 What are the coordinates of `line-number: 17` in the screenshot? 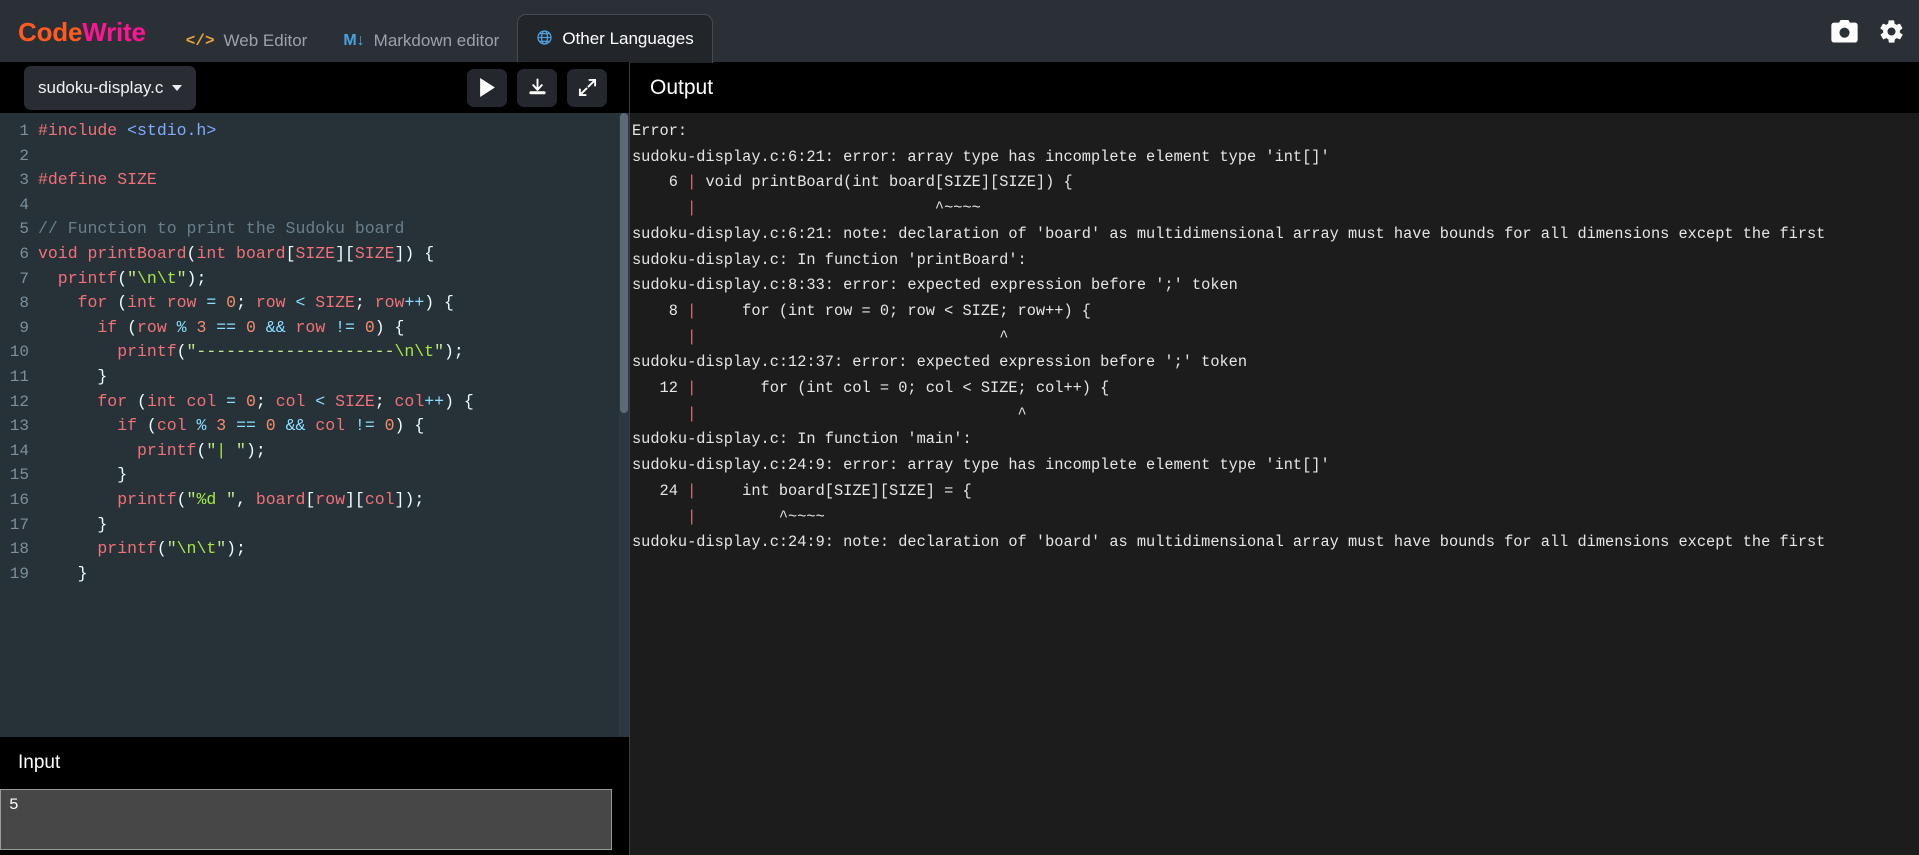 It's located at (19, 524).